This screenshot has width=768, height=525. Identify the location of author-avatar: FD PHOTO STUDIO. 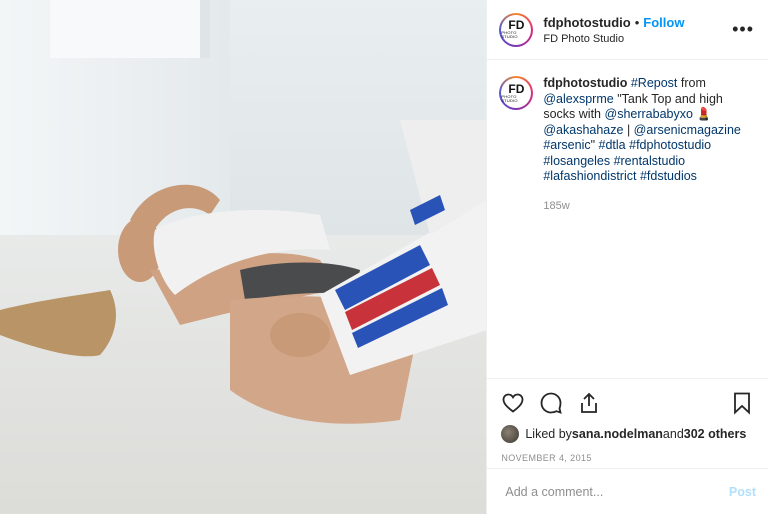
(516, 29).